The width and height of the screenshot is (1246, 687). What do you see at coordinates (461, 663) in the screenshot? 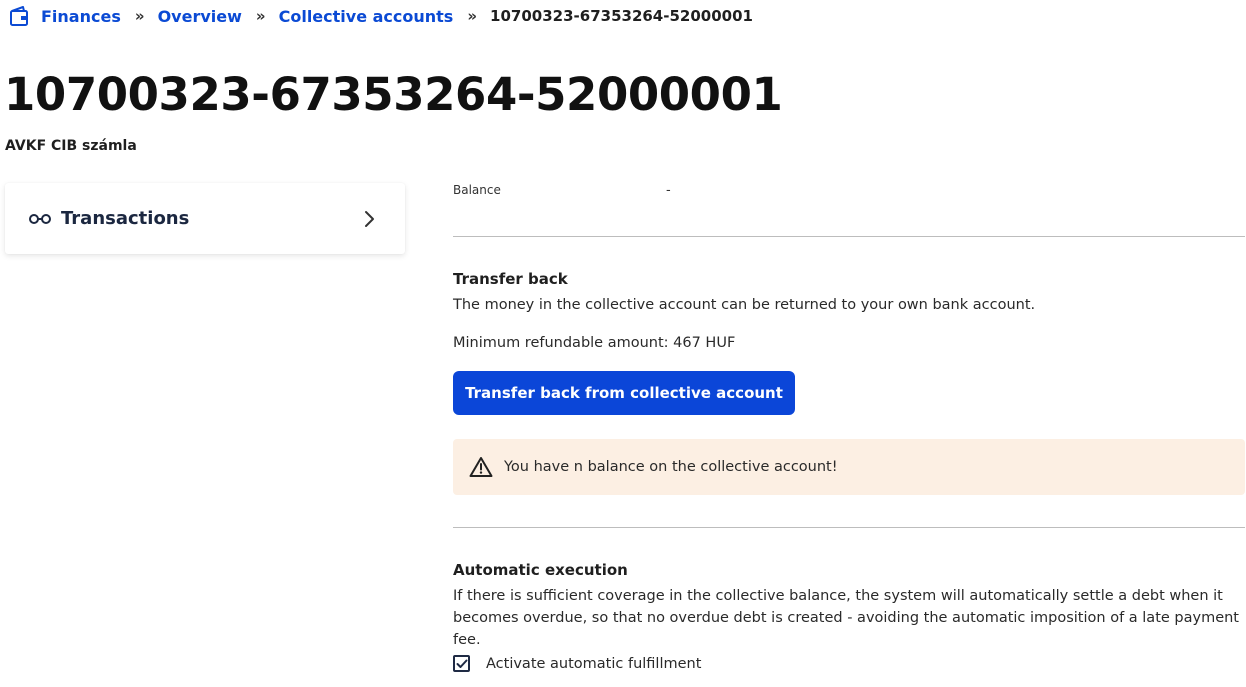
I see `automatic-fulfillment-checkbox` at bounding box center [461, 663].